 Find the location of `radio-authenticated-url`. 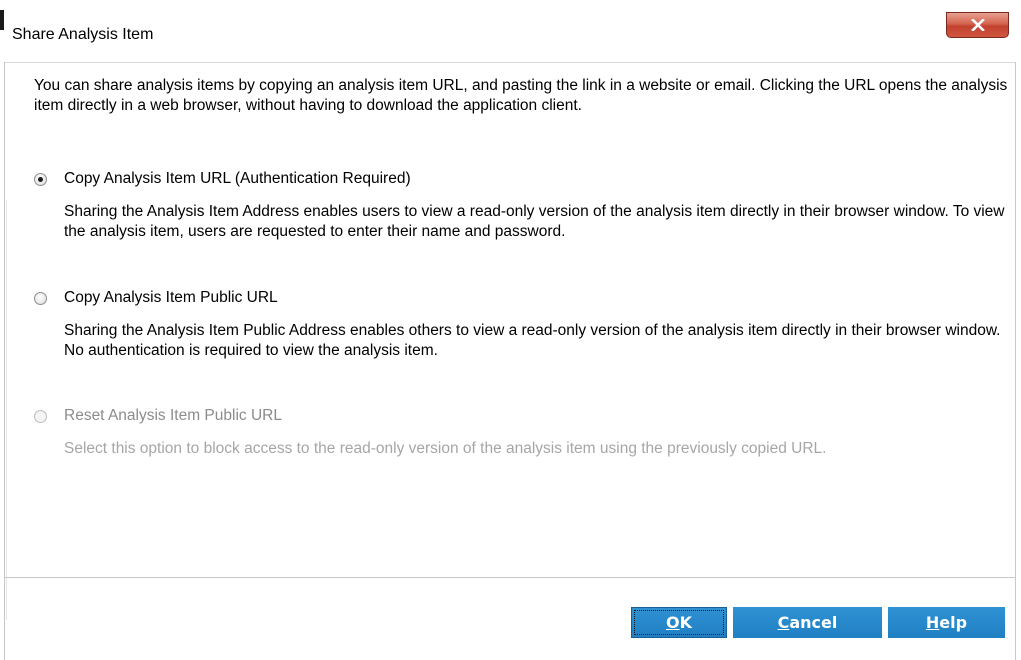

radio-authenticated-url is located at coordinates (40, 179).